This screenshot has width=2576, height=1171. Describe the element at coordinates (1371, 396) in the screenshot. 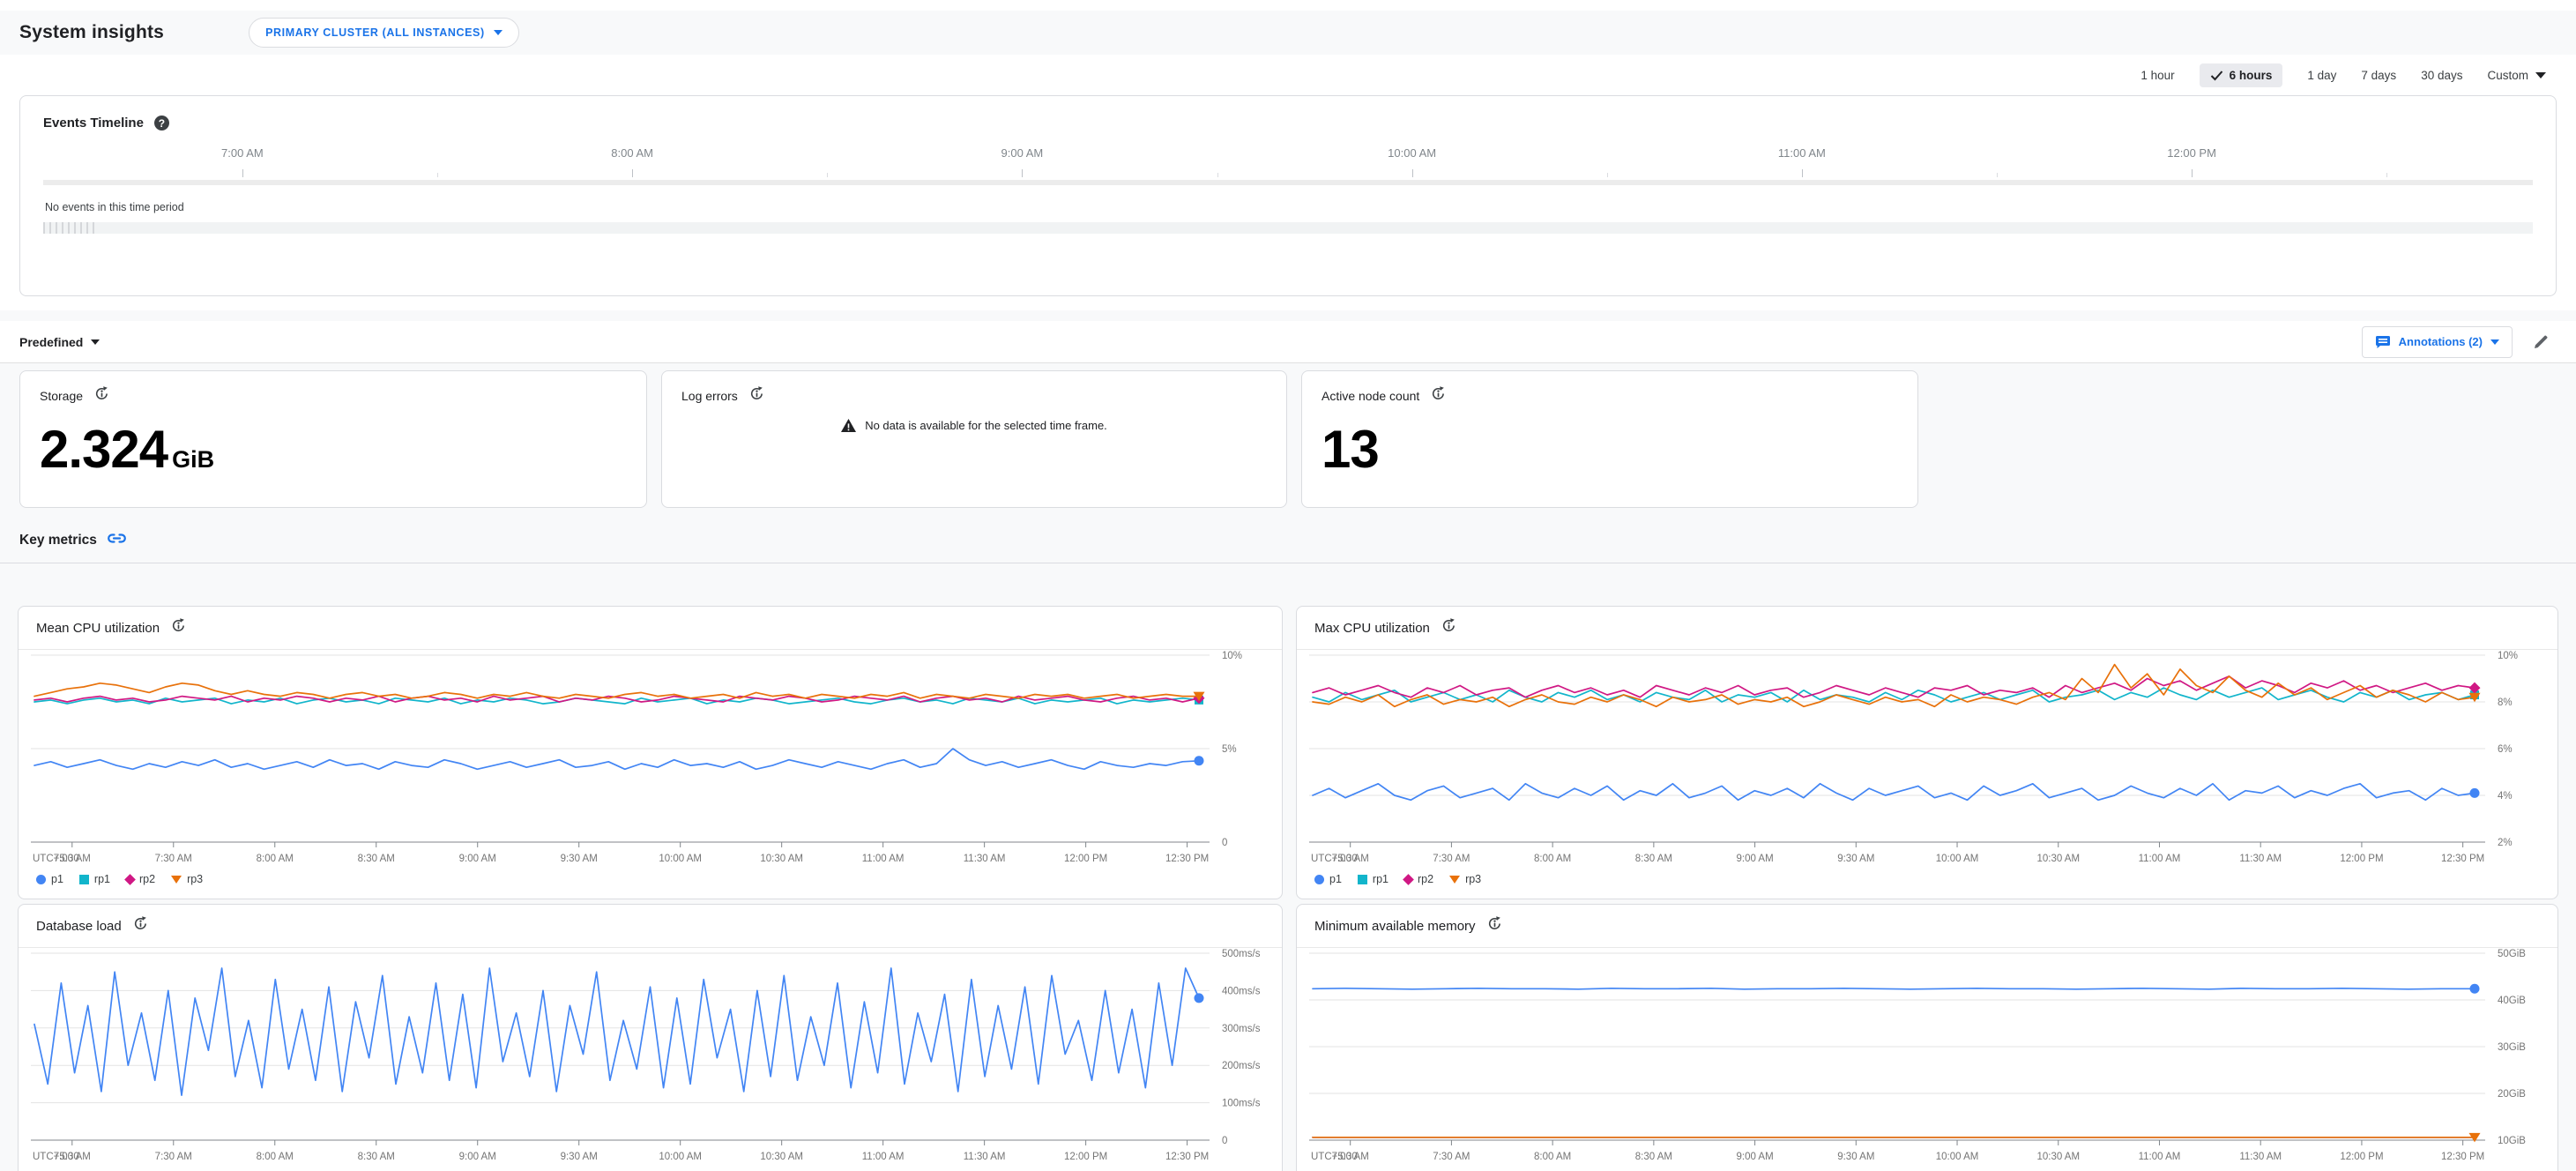

I see `active-node-count-title: Active node count` at that location.